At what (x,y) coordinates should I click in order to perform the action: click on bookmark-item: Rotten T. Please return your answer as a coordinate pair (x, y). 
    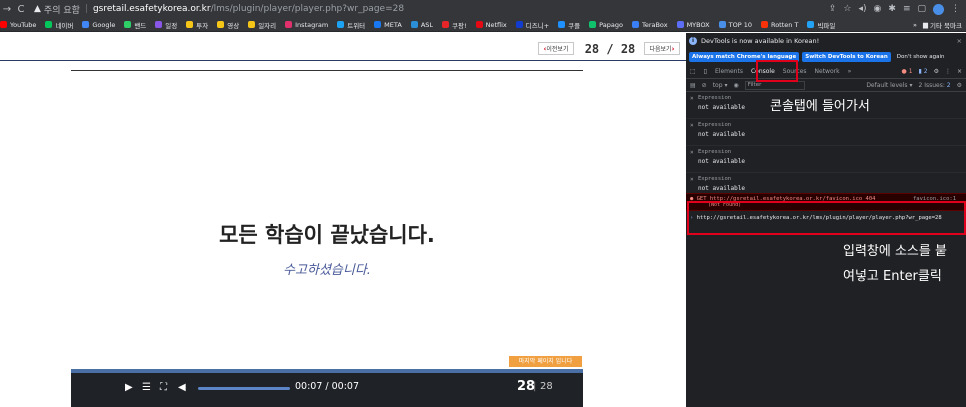
    Looking at the image, I should click on (779, 25).